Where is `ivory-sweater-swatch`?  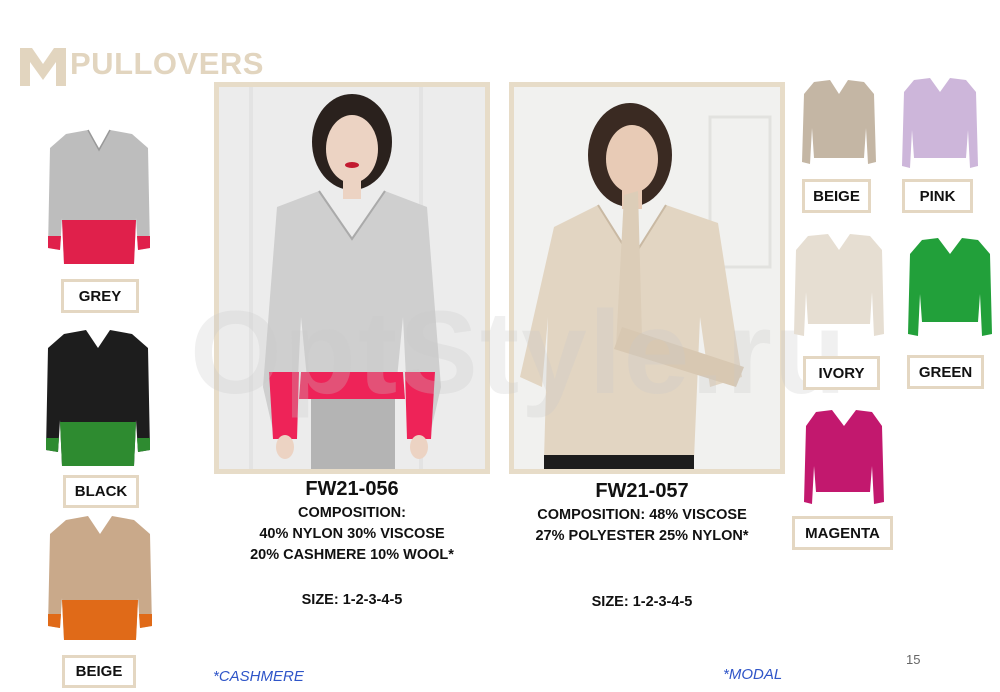 ivory-sweater-swatch is located at coordinates (839, 285).